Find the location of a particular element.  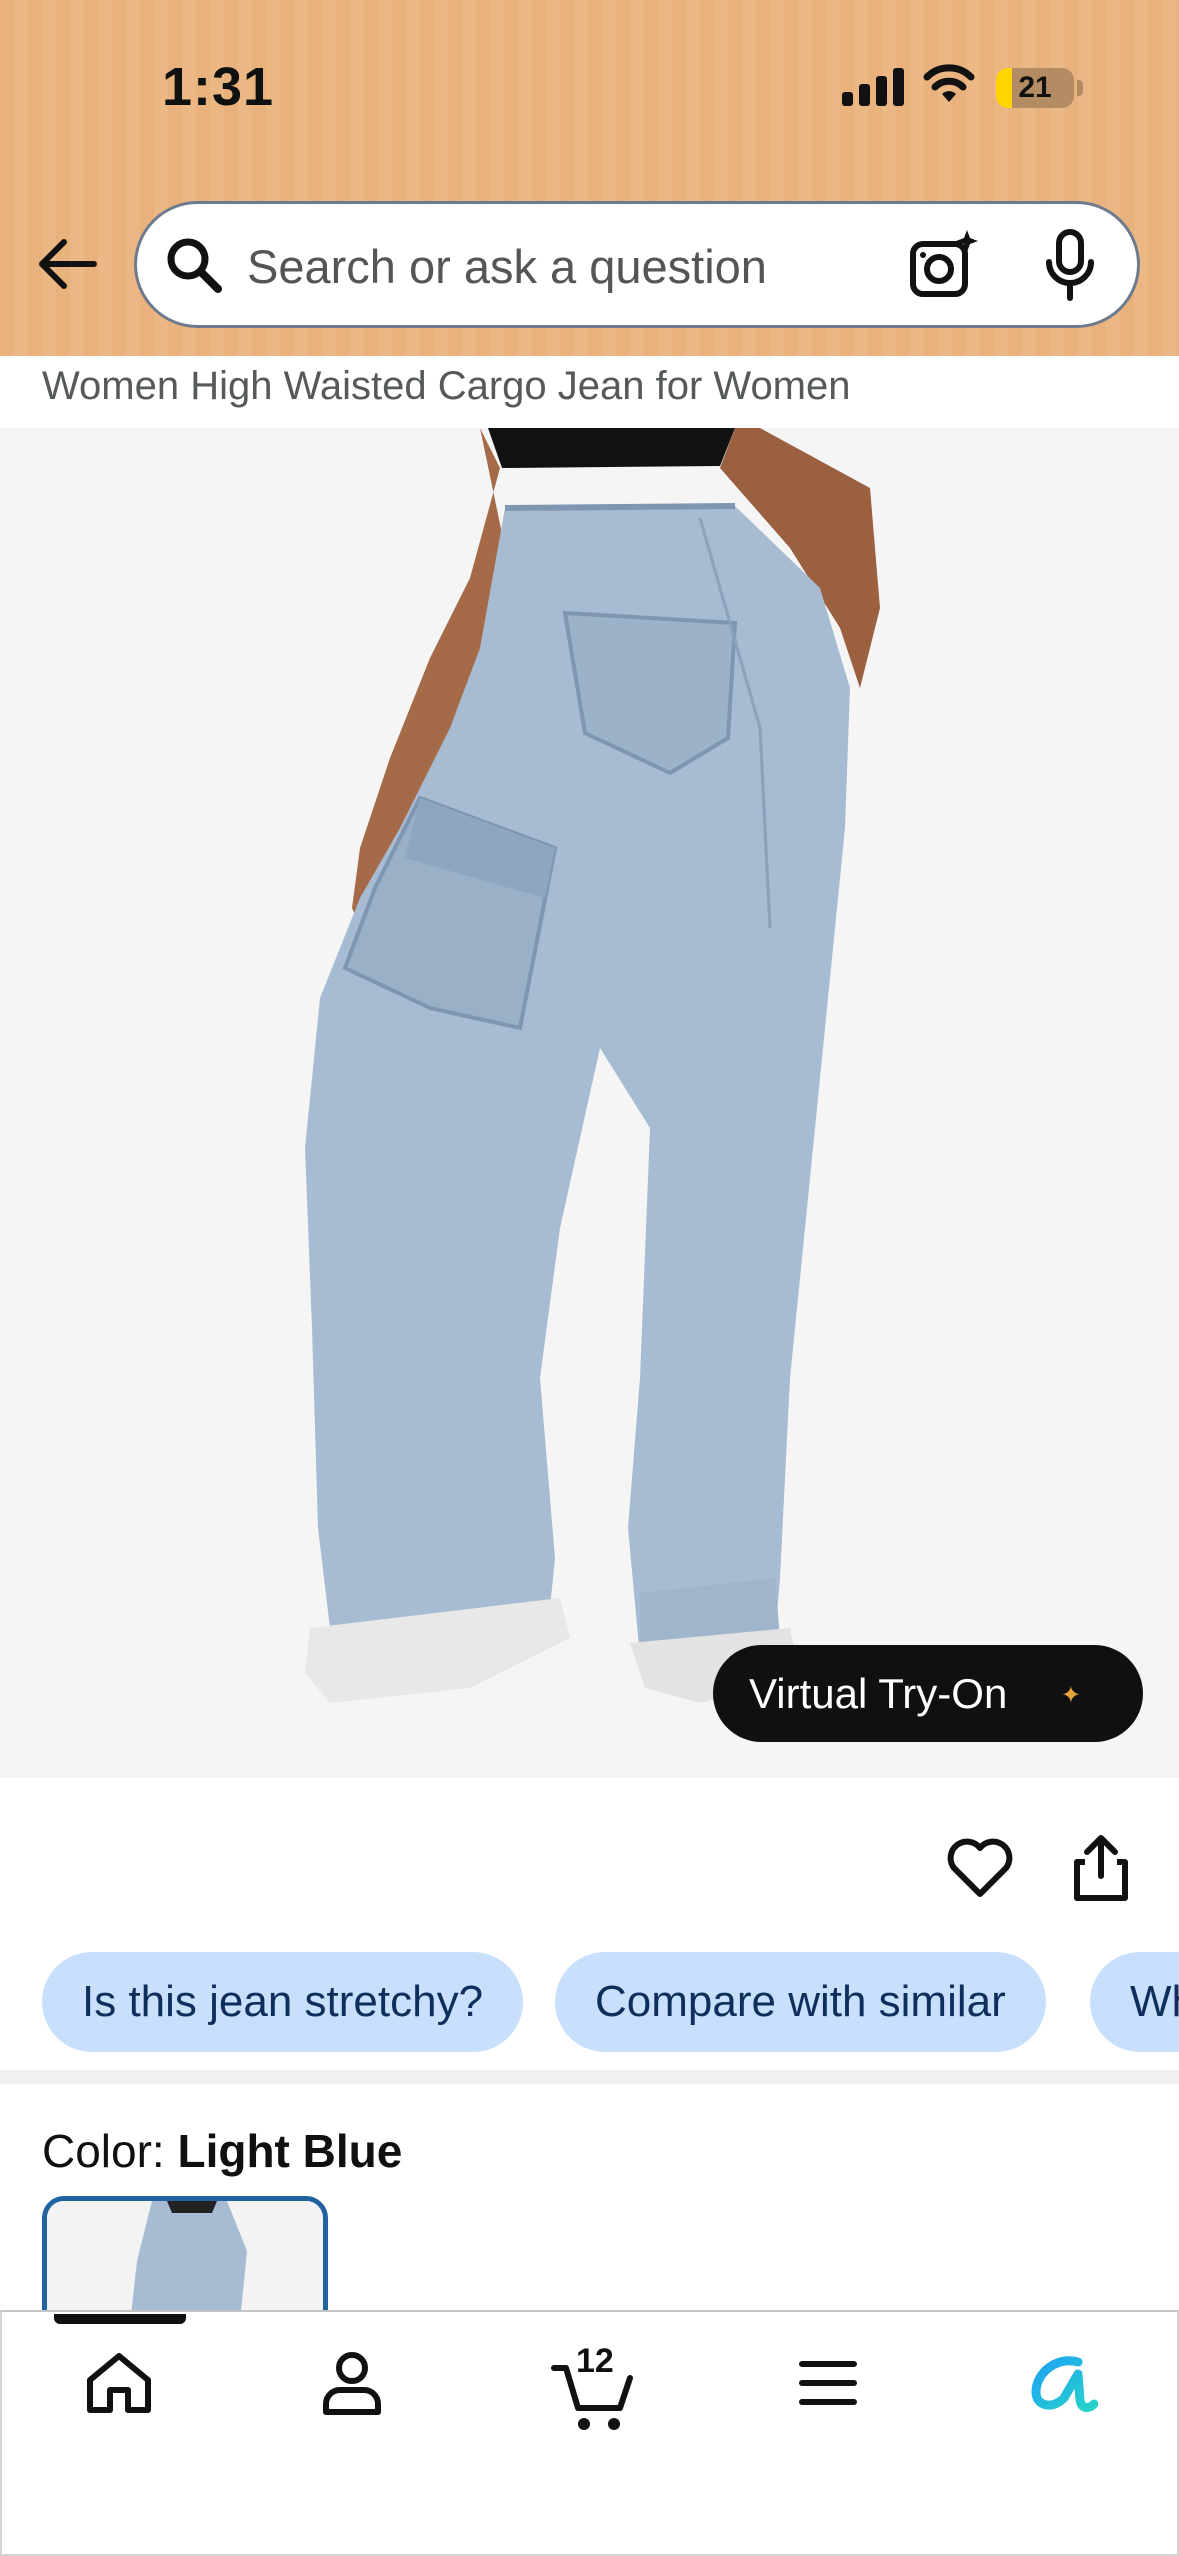

battery-cap is located at coordinates (1080, 88).